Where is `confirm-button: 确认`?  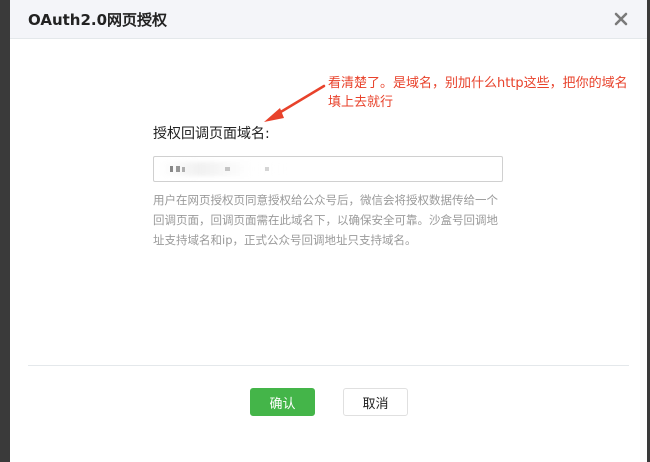
confirm-button: 确认 is located at coordinates (282, 402).